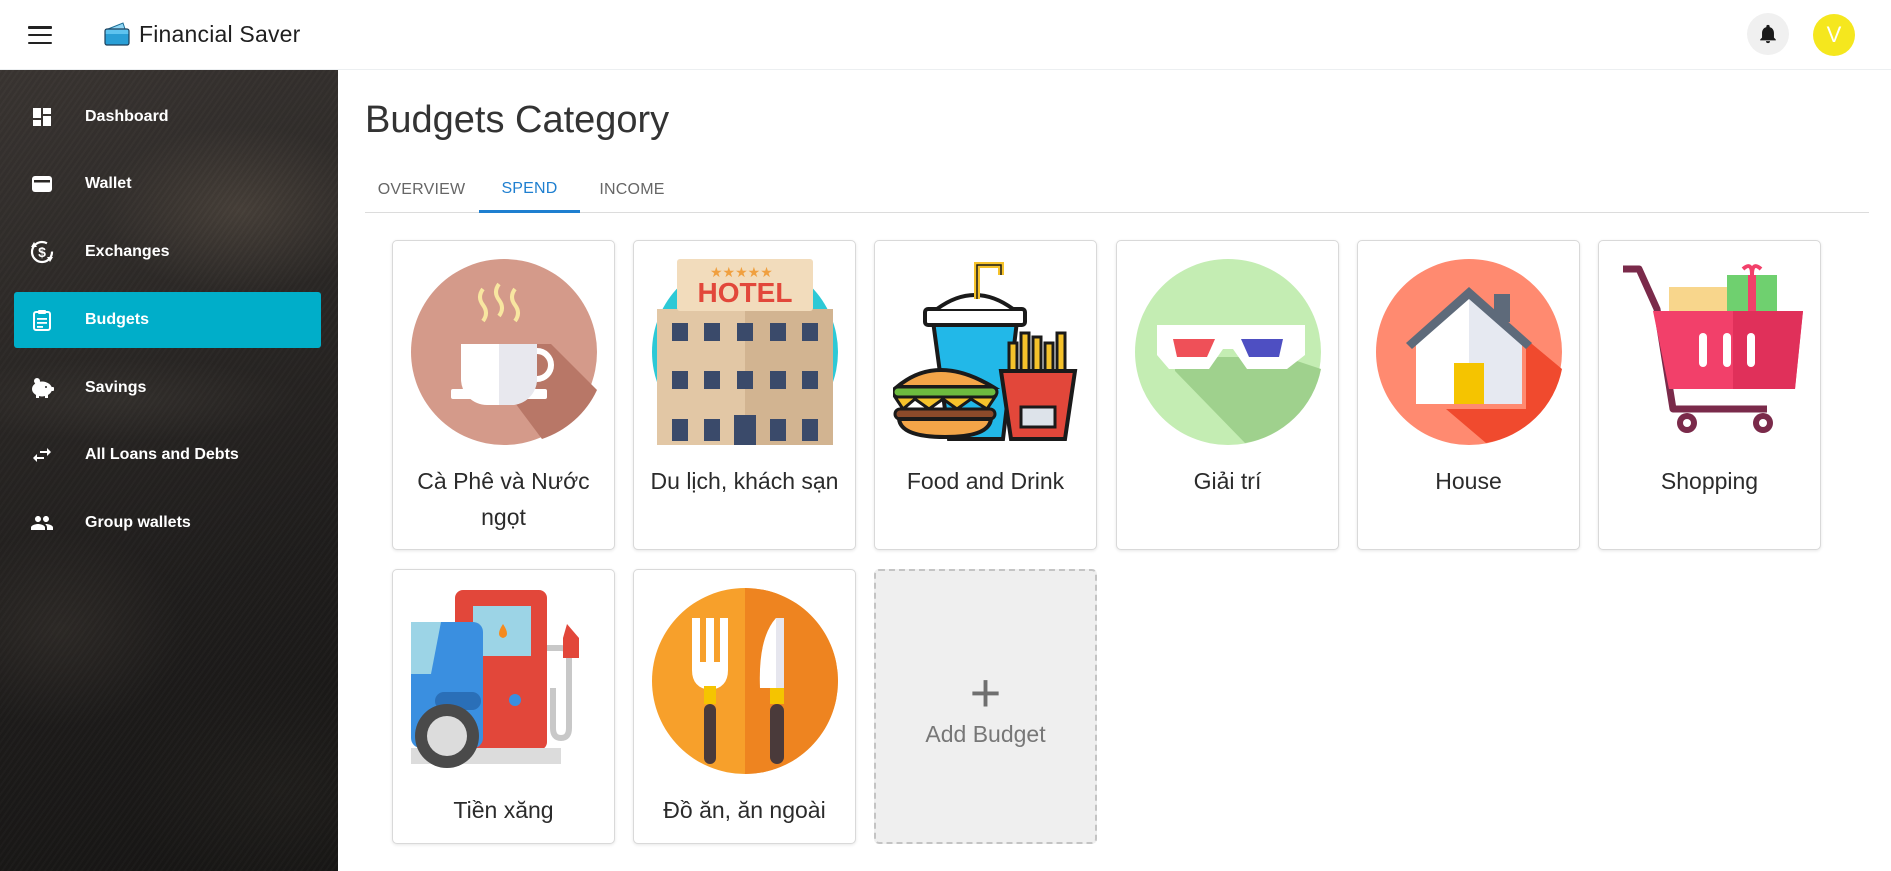 The image size is (1891, 871). What do you see at coordinates (1228, 352) in the screenshot?
I see `3d-glasses-icon` at bounding box center [1228, 352].